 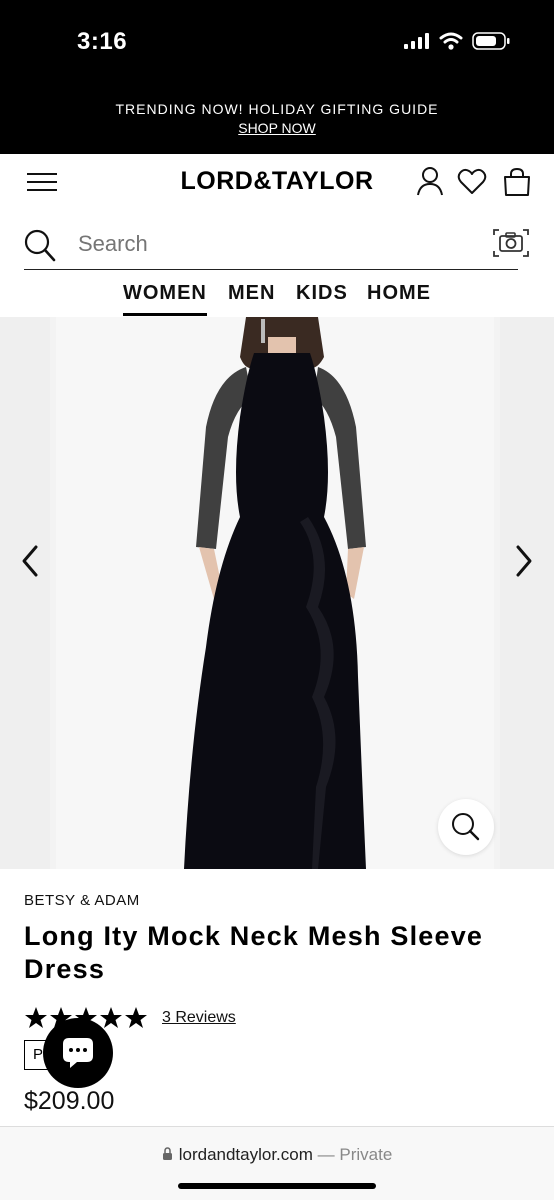 What do you see at coordinates (254, 952) in the screenshot?
I see `product-title: Long Ity Mock Neck Mesh Sleeve Dress` at bounding box center [254, 952].